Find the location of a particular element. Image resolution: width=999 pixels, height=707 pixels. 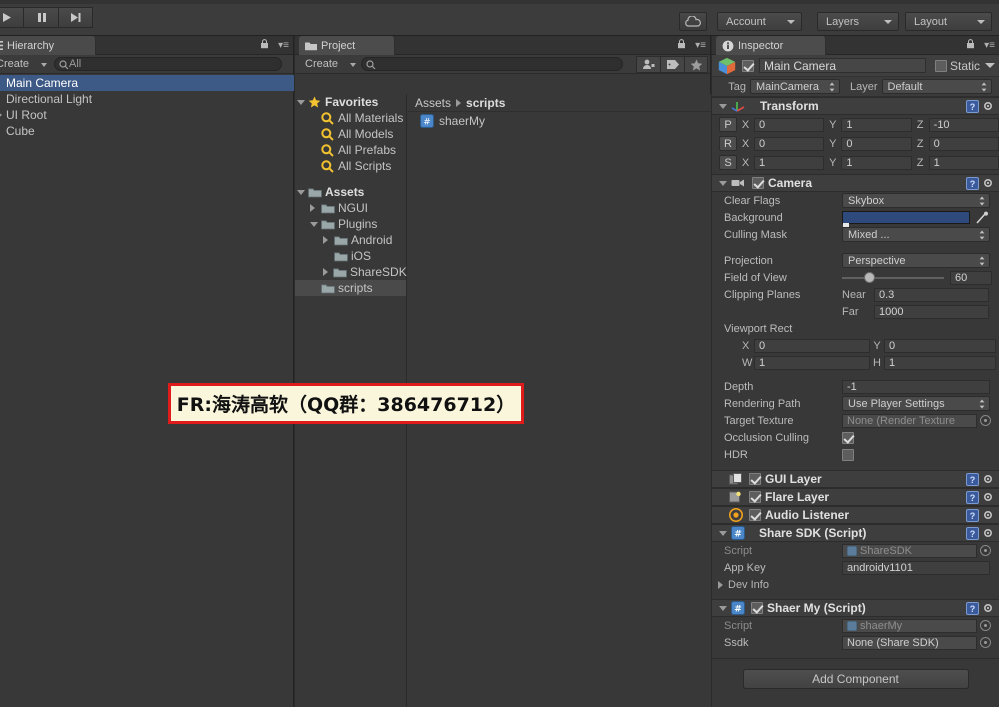

rendering-path-dropdown: Use Player Settings is located at coordinates (916, 403).